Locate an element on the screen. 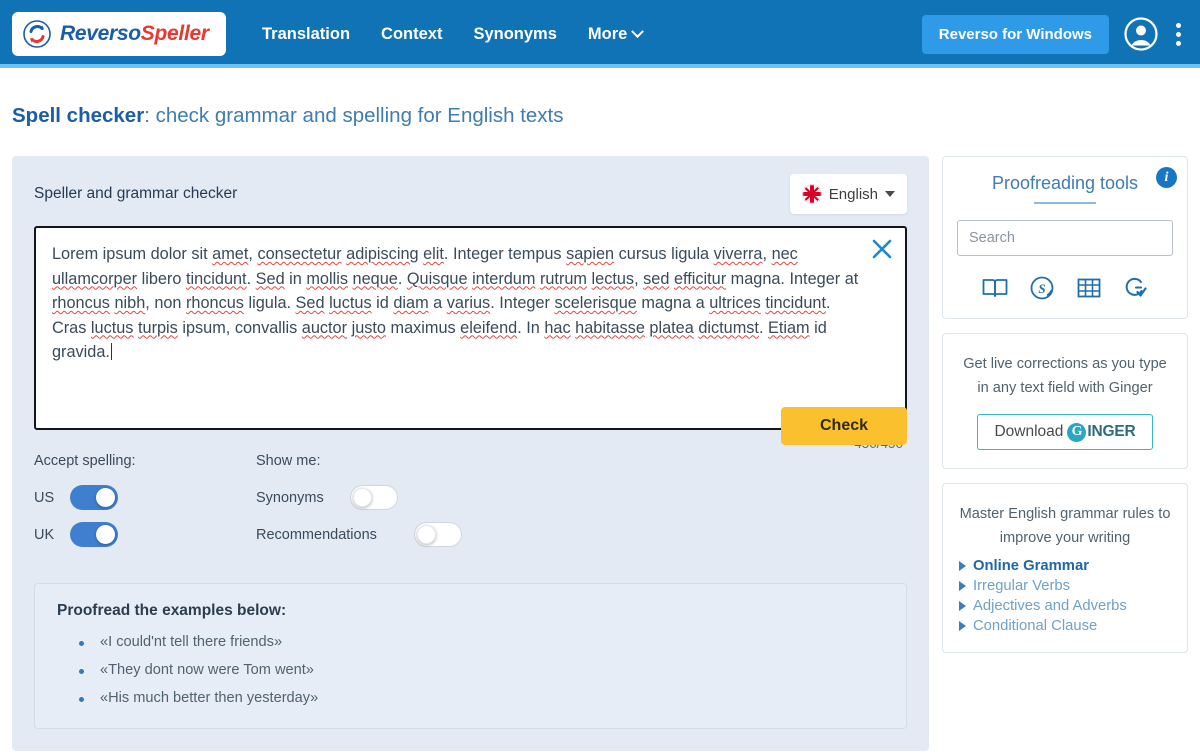  spelling-error-word: platea is located at coordinates (671, 328).